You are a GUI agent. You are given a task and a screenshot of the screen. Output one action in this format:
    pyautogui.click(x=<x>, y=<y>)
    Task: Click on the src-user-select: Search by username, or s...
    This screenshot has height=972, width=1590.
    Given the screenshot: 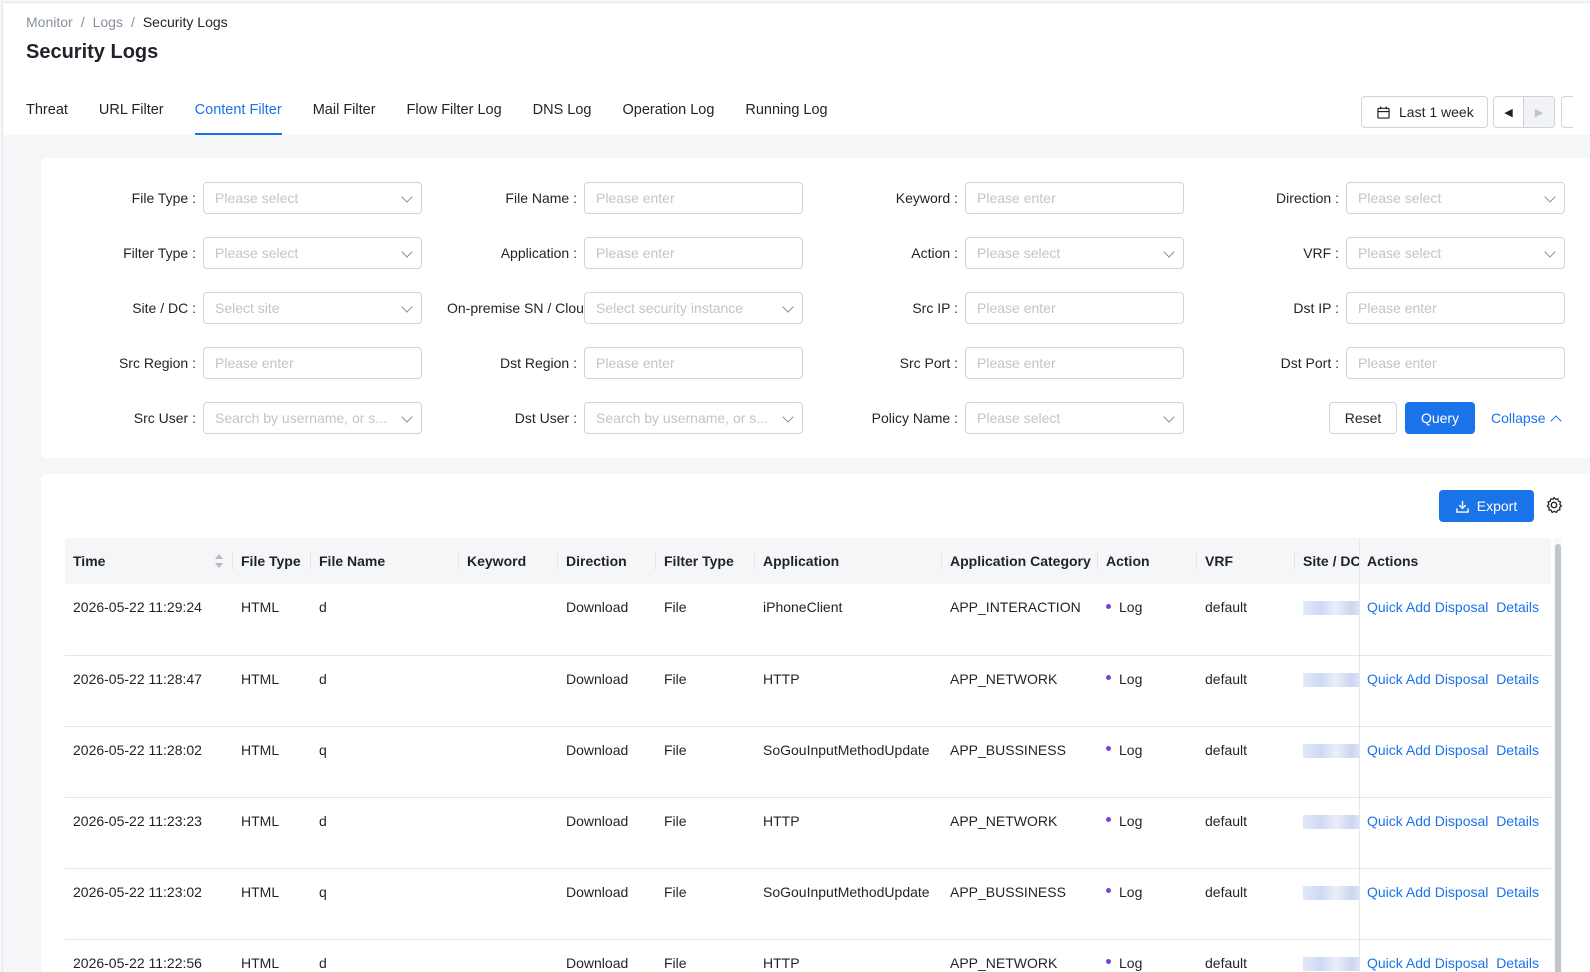 What is the action you would take?
    pyautogui.click(x=312, y=418)
    